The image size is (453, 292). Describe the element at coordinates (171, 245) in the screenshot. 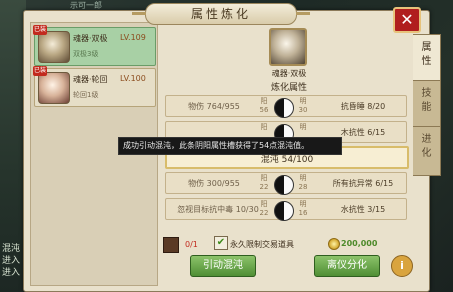

I see `material-slot` at that location.